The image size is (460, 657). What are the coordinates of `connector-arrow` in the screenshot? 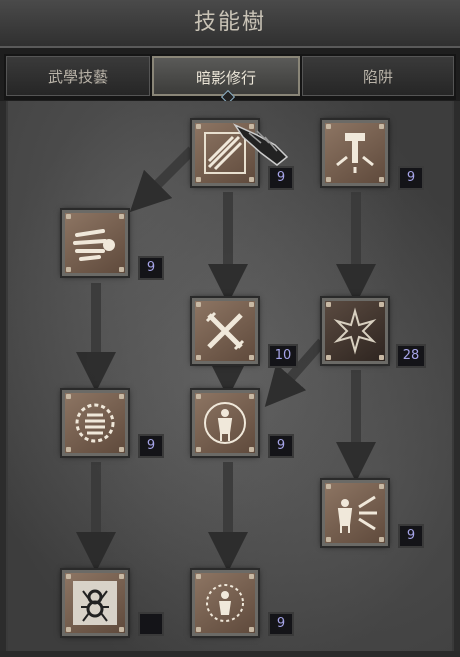 It's located at (162, 179).